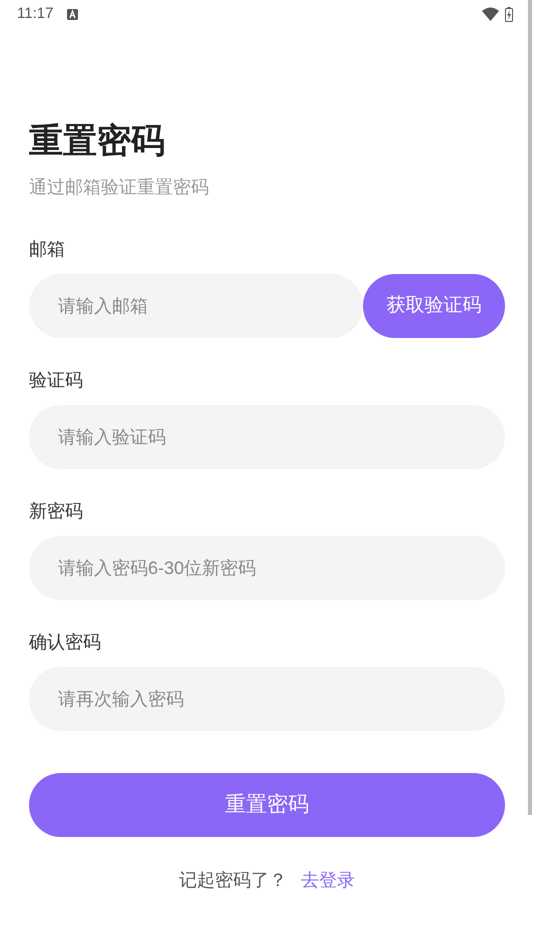 This screenshot has width=534, height=950. Describe the element at coordinates (72, 14) in the screenshot. I see `notification-icon` at that location.